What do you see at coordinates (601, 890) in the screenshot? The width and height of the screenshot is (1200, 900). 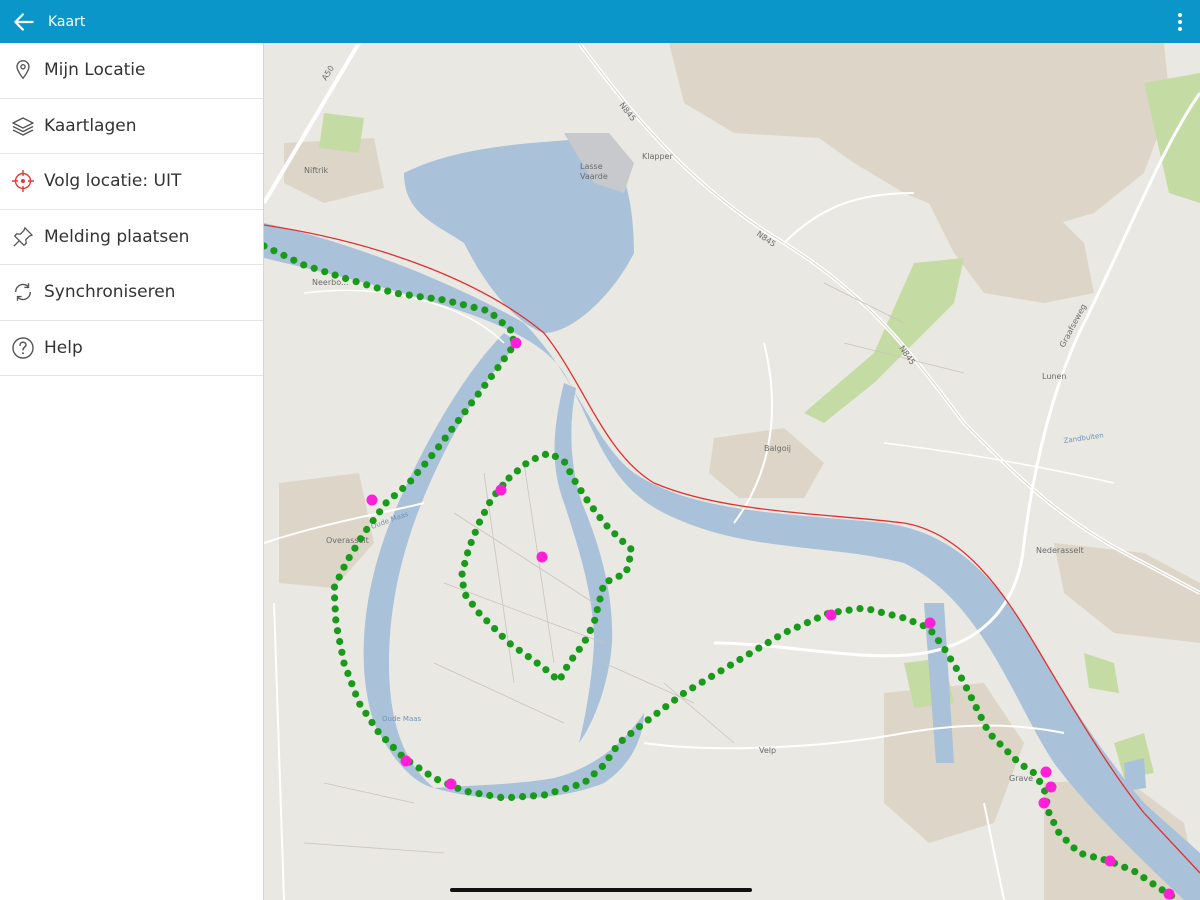 I see `home-indicator` at bounding box center [601, 890].